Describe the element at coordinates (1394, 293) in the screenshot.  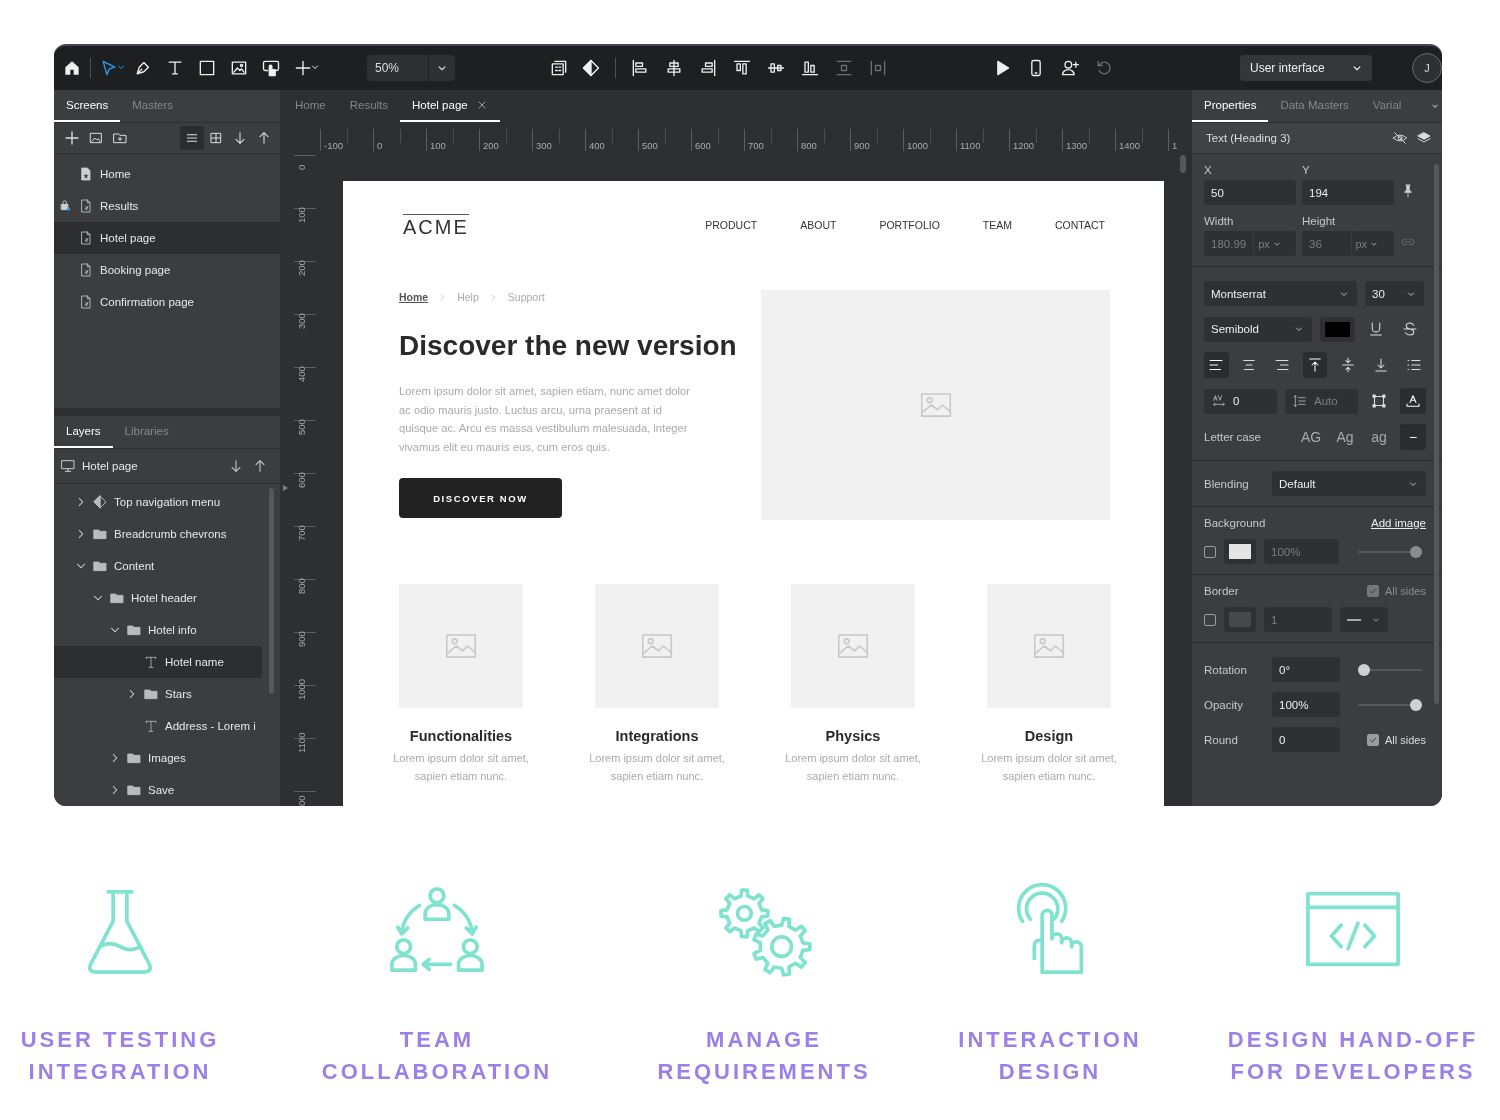
I see `font-size-dropdown: 30` at that location.